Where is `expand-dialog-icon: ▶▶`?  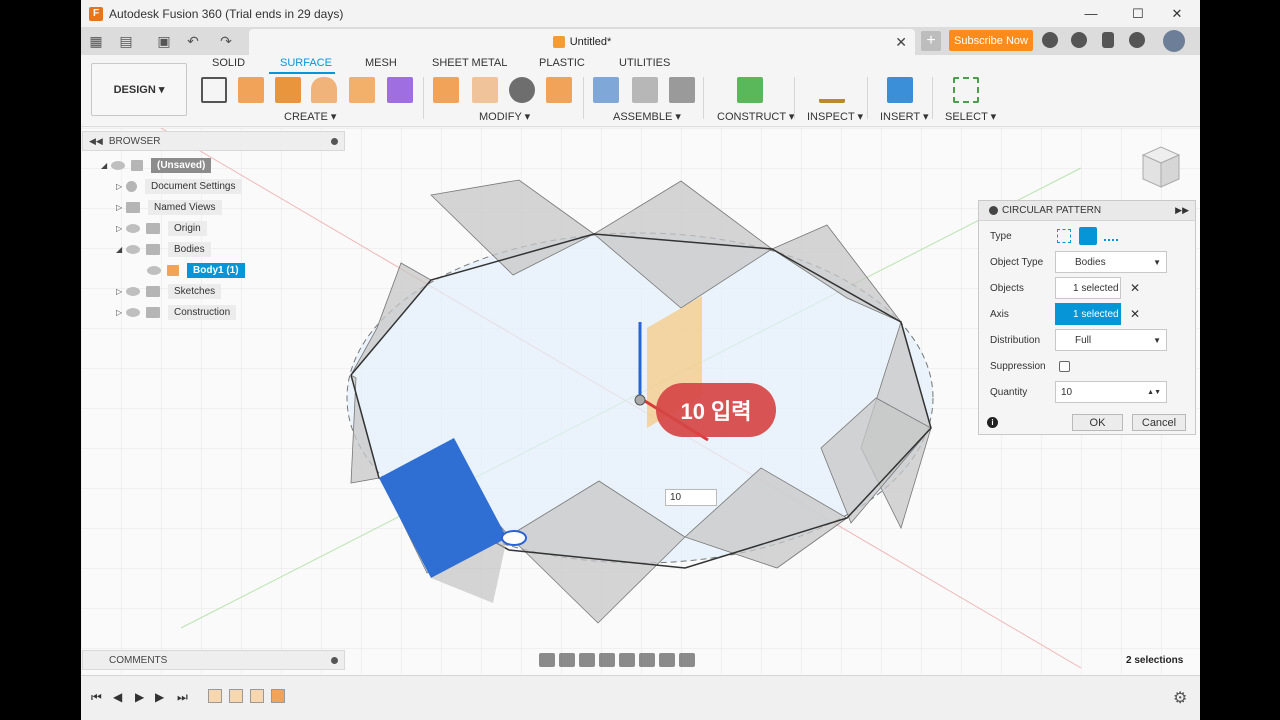 expand-dialog-icon: ▶▶ is located at coordinates (1182, 210).